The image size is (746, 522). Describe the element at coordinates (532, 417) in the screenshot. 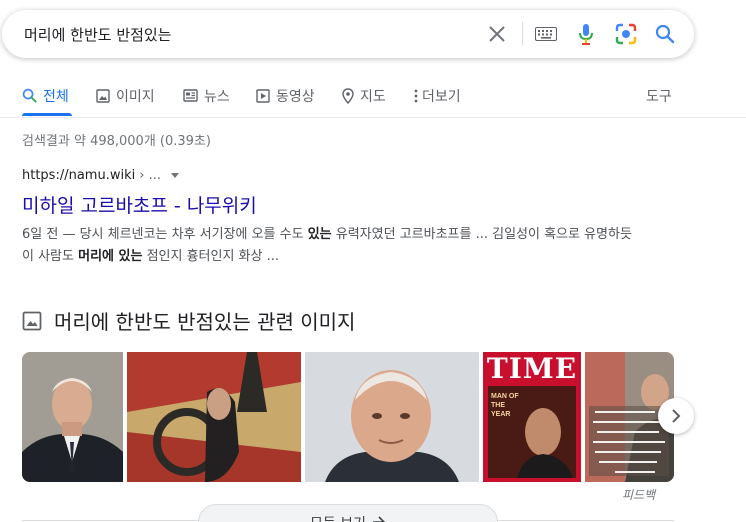

I see `image-thumbnail: TIME MAN OF THE YEAR` at that location.